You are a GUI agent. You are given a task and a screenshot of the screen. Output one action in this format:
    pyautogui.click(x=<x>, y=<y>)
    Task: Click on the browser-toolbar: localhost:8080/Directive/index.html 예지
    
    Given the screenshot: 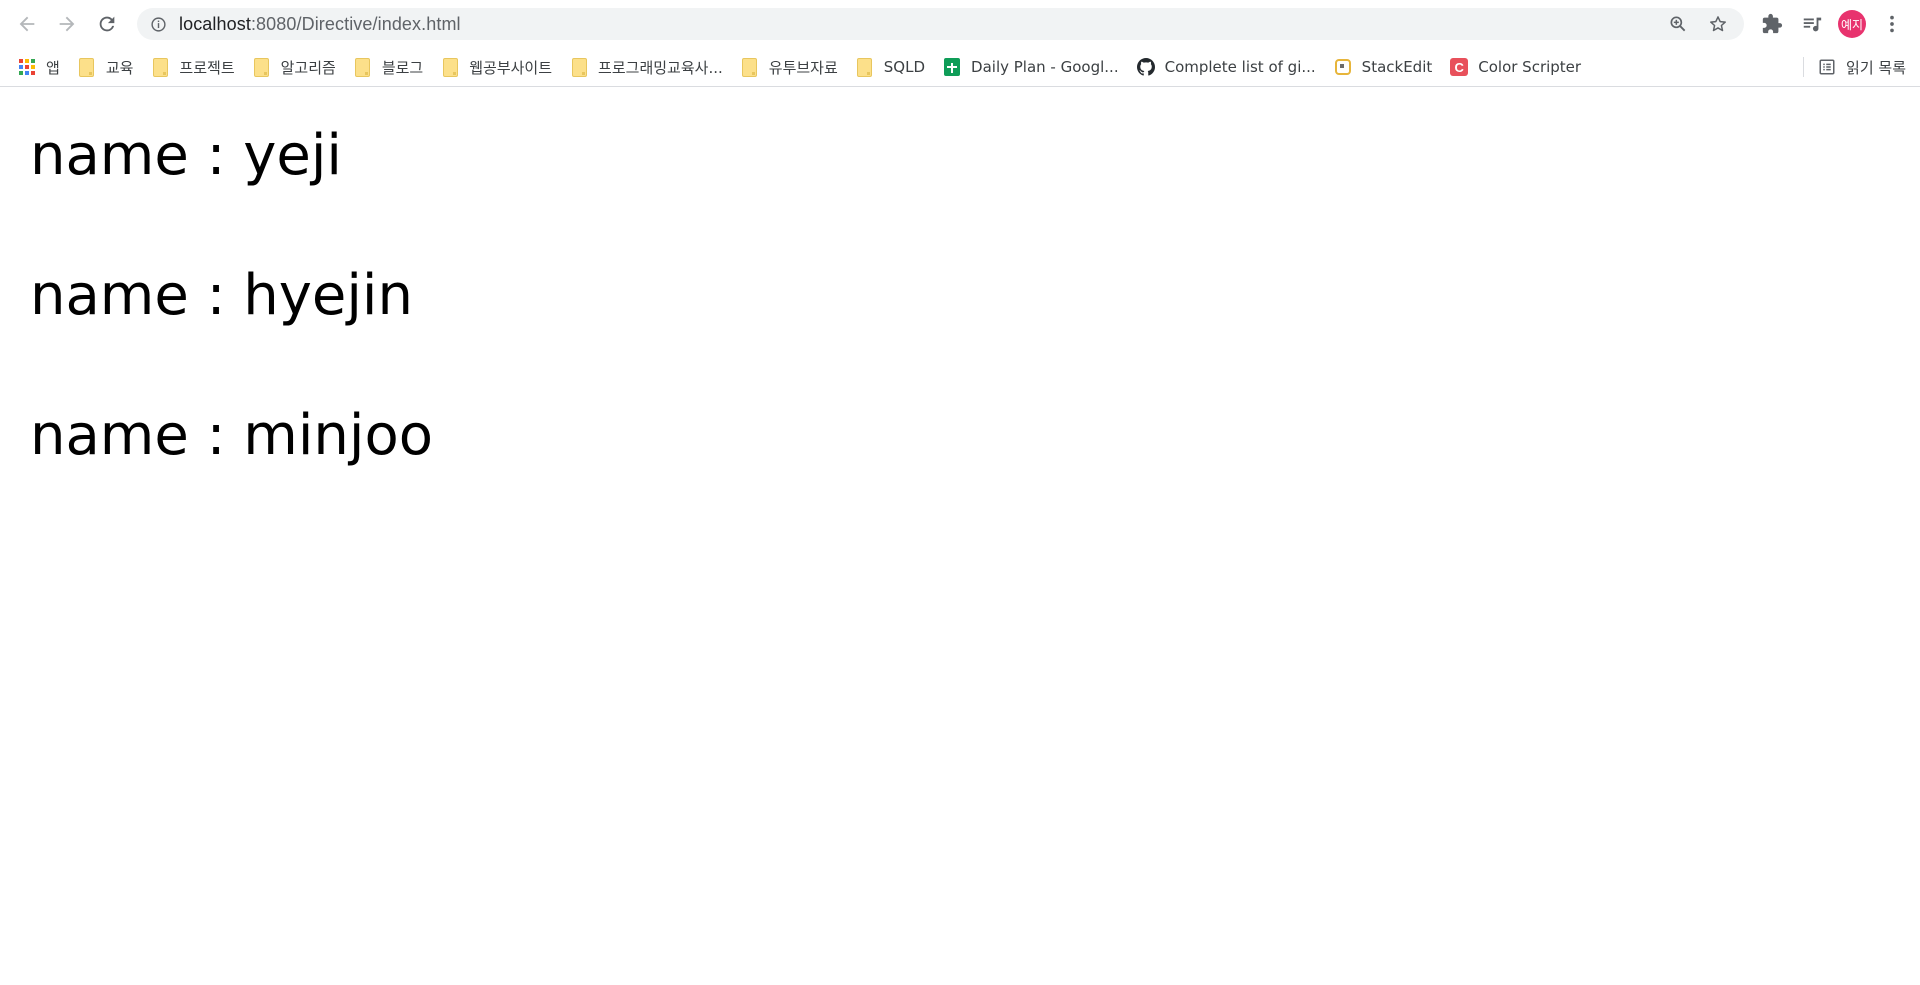 What is the action you would take?
    pyautogui.click(x=960, y=24)
    